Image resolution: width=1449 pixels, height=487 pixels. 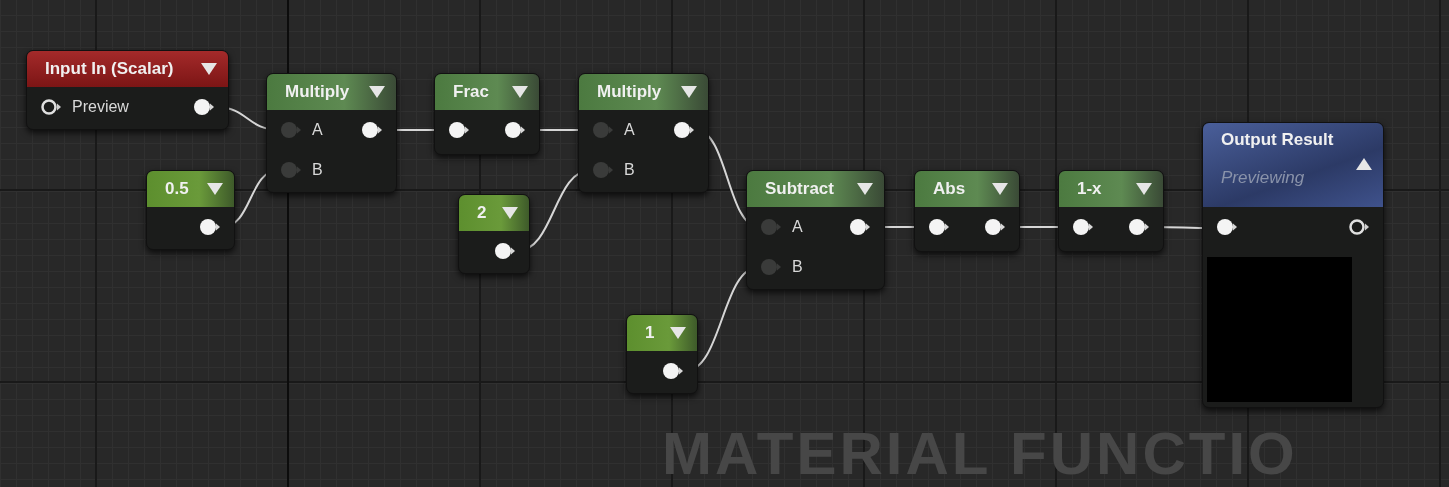 I want to click on node-title: Subtract, so click(x=799, y=189).